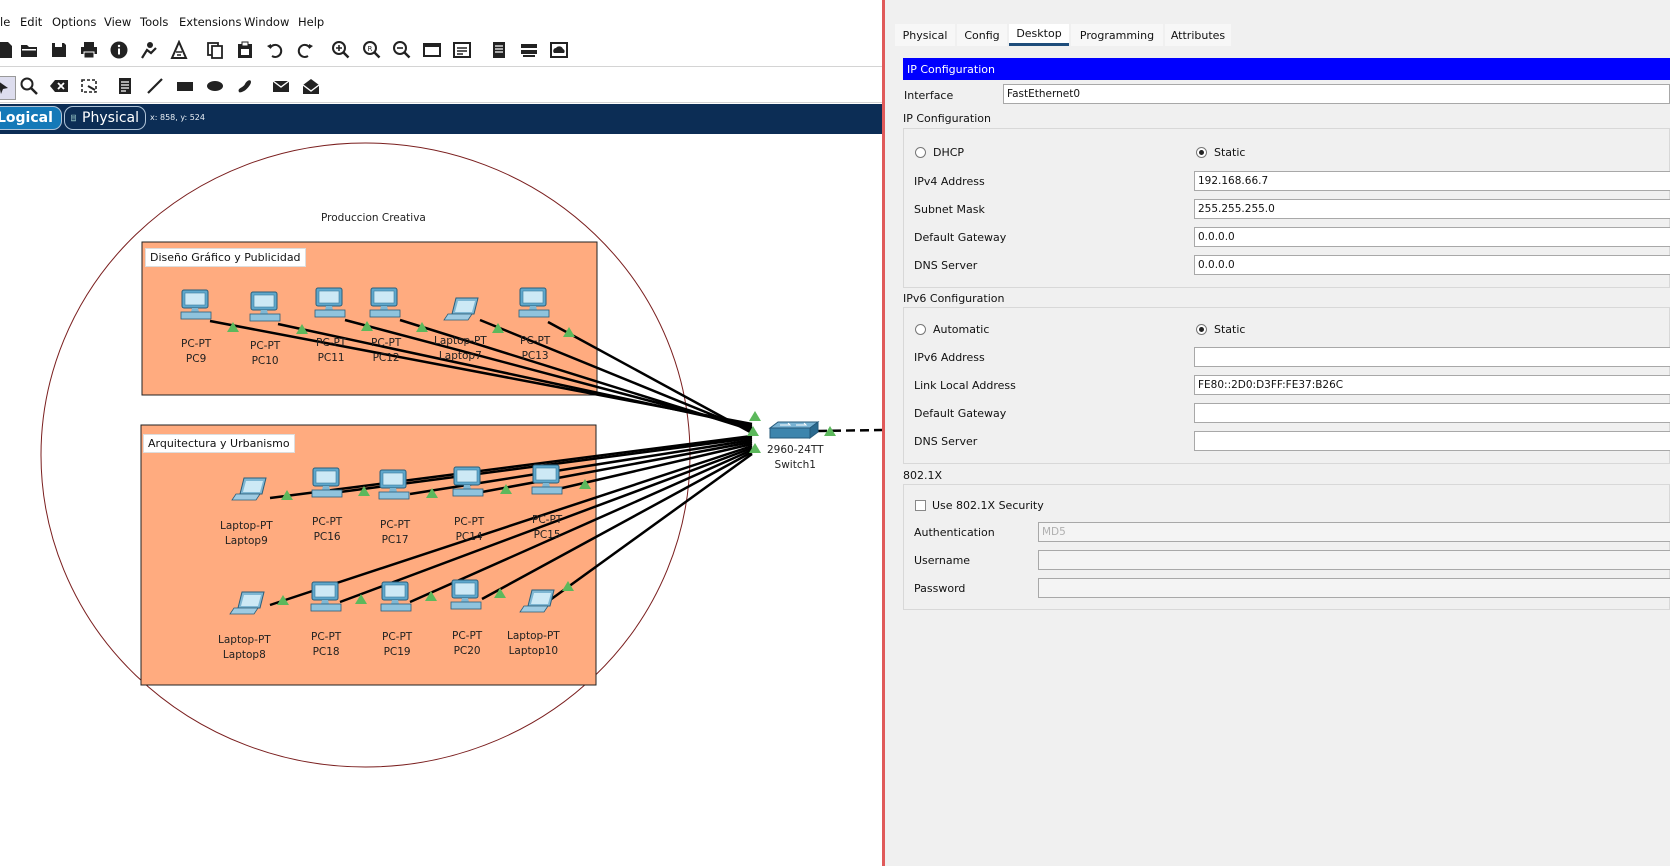 This screenshot has height=866, width=1670. Describe the element at coordinates (394, 484) in the screenshot. I see `pc17-device` at that location.